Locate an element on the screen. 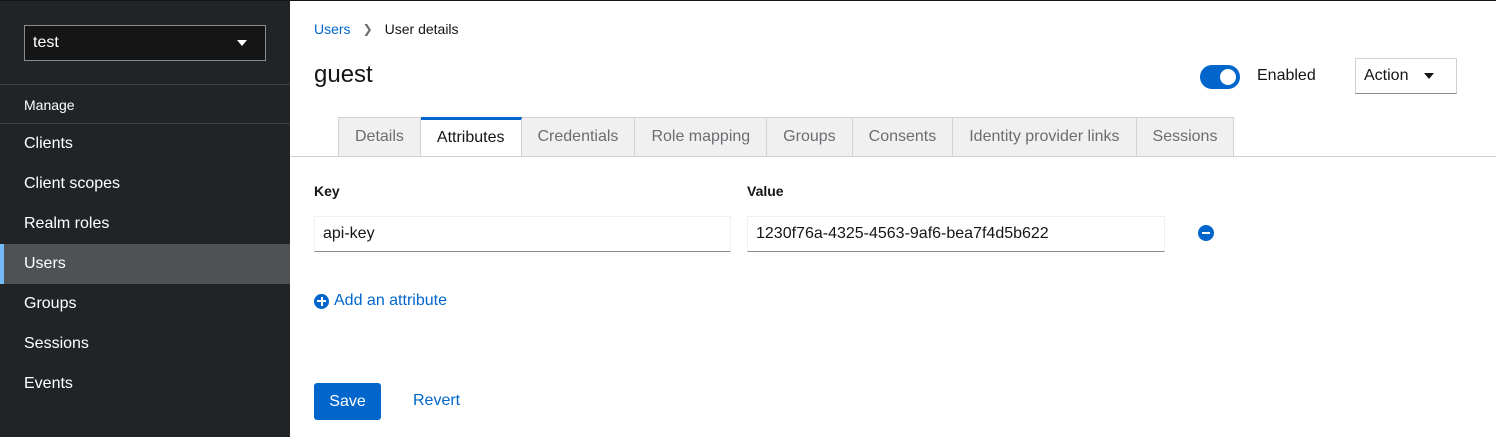 The width and height of the screenshot is (1496, 437). sidebar-item-label: Client scopes is located at coordinates (72, 183).